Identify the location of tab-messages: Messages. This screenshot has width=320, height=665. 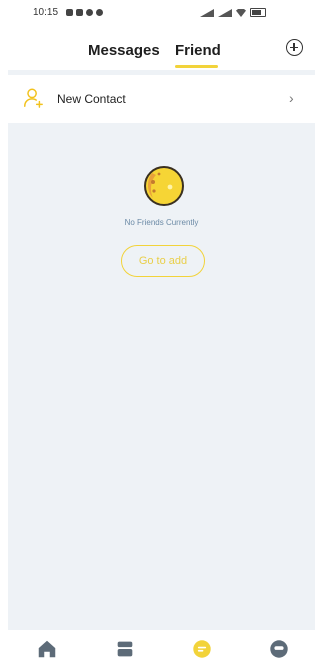
(124, 50).